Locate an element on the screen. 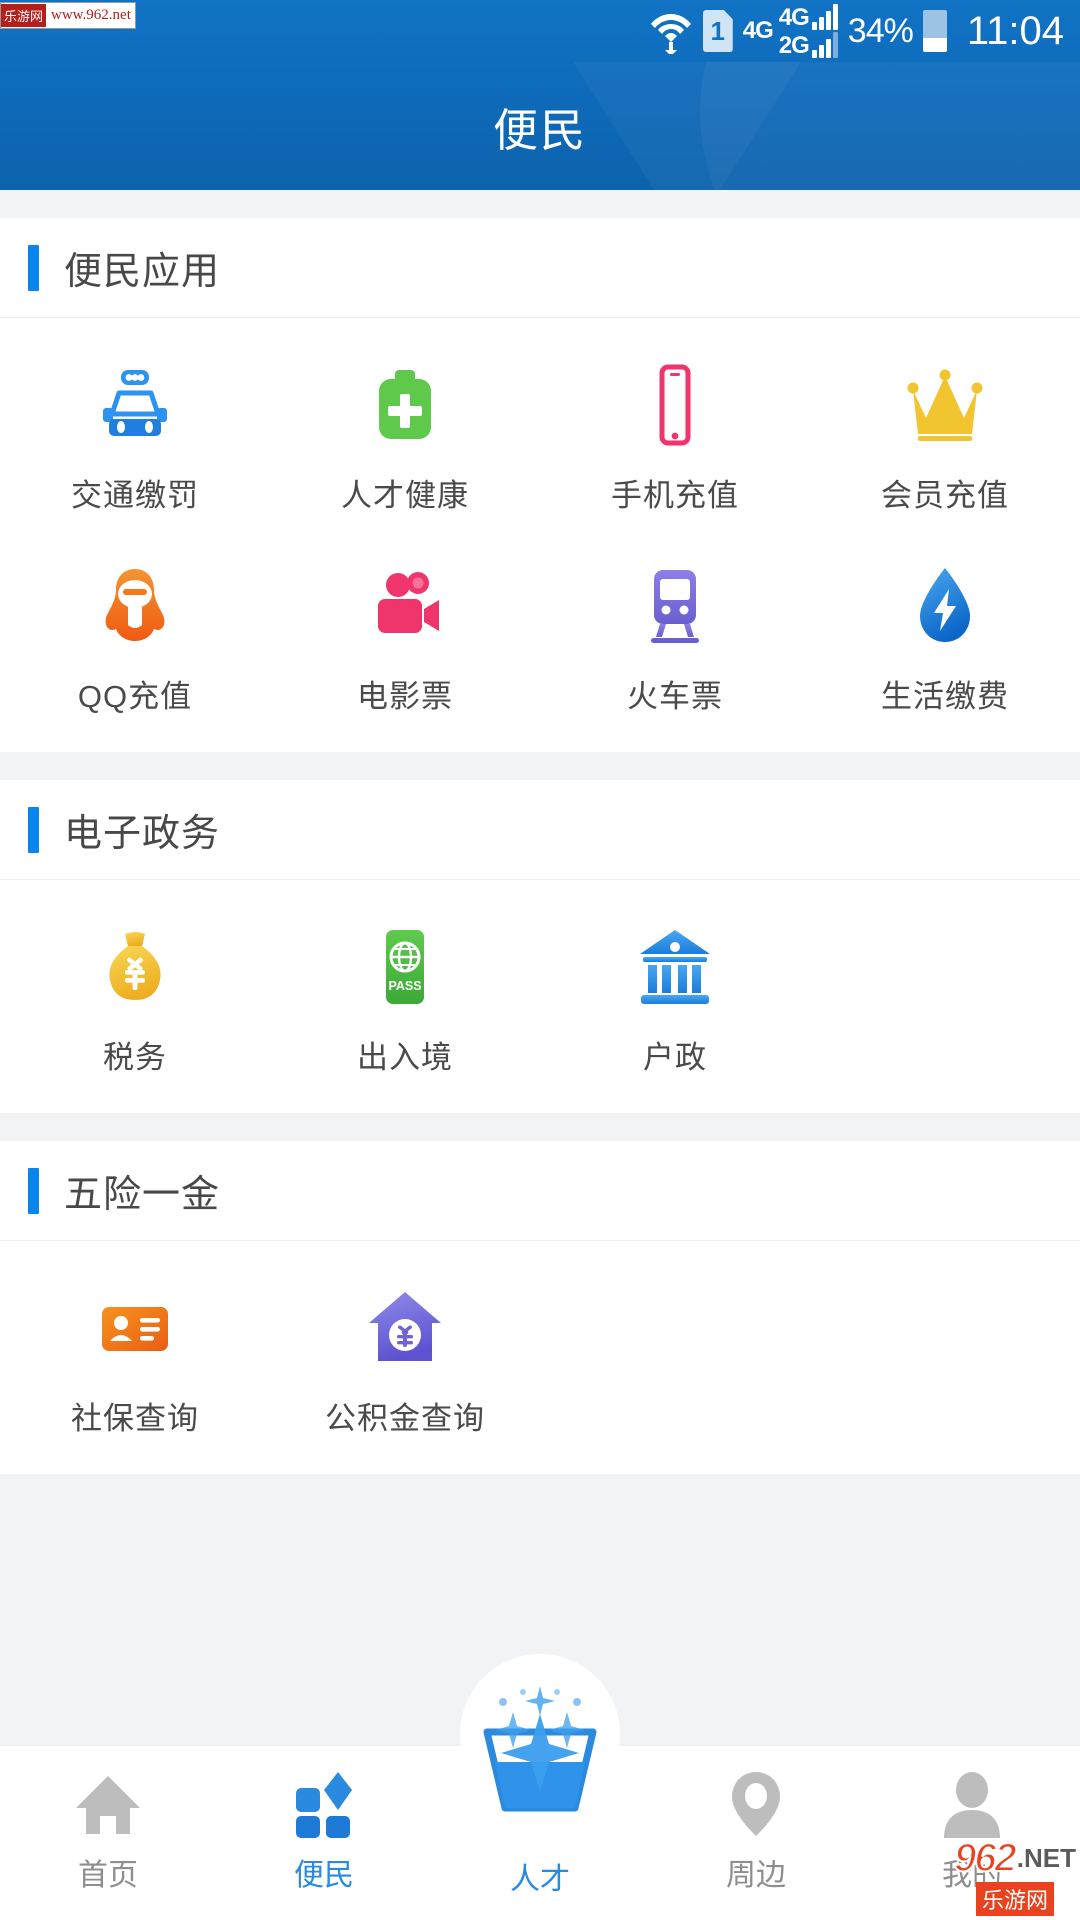 Image resolution: width=1080 pixels, height=1920 pixels. bottom-tab-bar: 首页 便民 人才 周边 我的 is located at coordinates (540, 1787).